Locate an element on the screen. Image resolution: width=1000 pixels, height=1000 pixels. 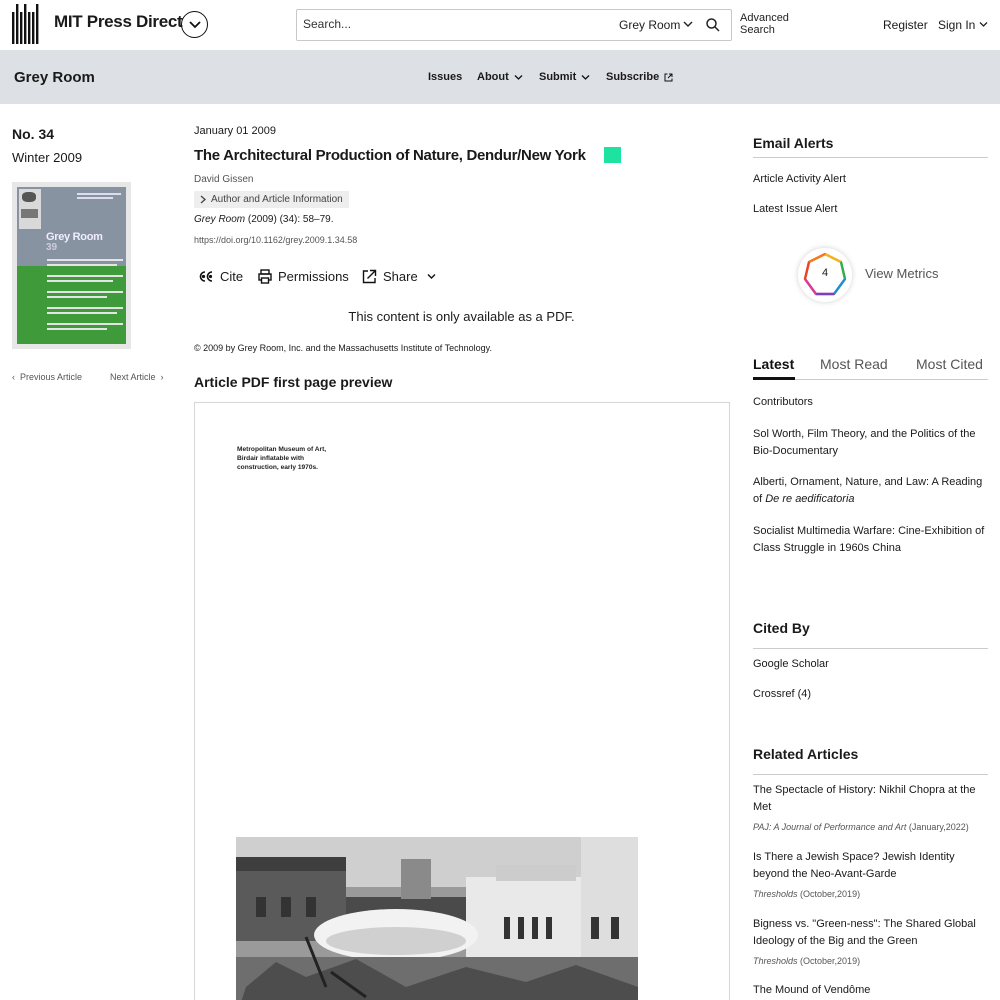
altmetric-badge: 4 is located at coordinates (825, 275).